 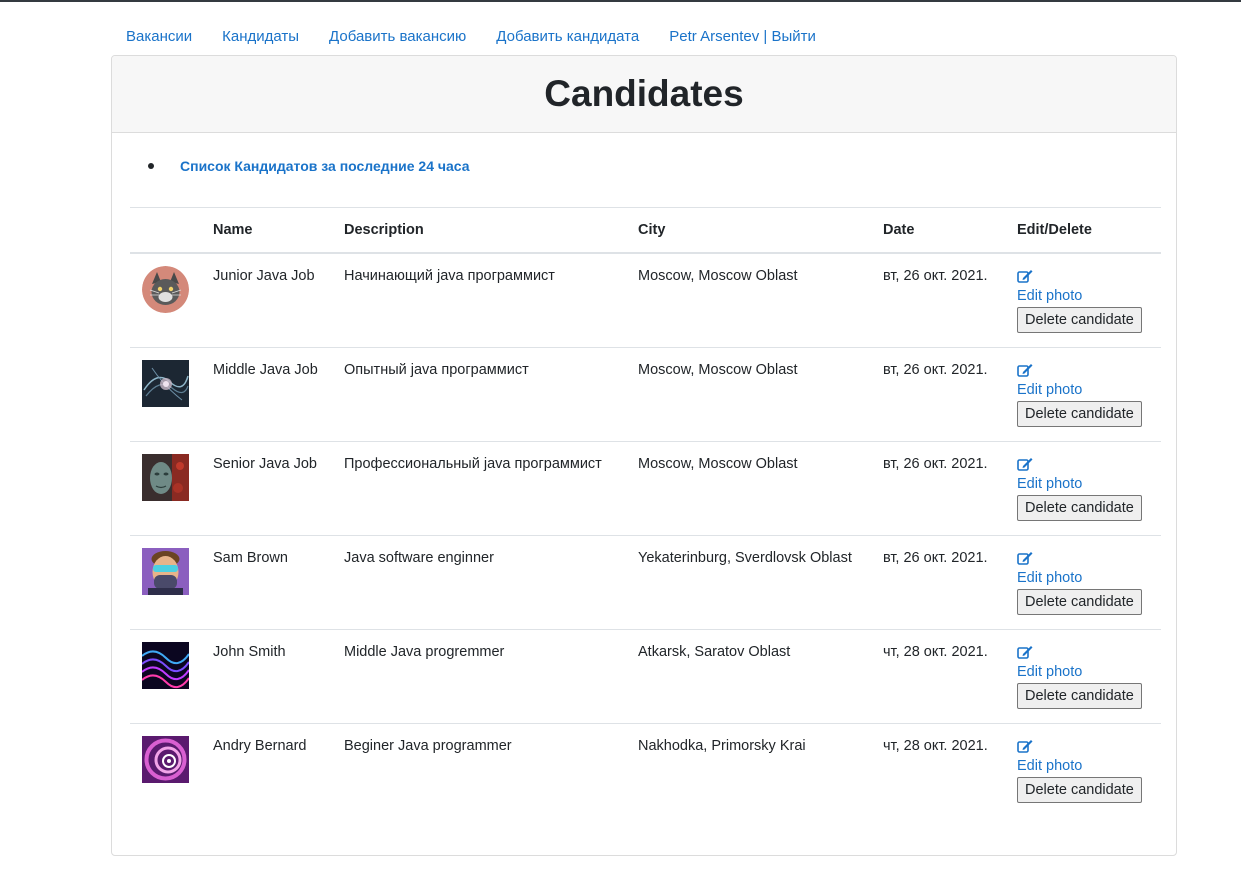 I want to click on fractal-avatar, so click(x=165, y=383).